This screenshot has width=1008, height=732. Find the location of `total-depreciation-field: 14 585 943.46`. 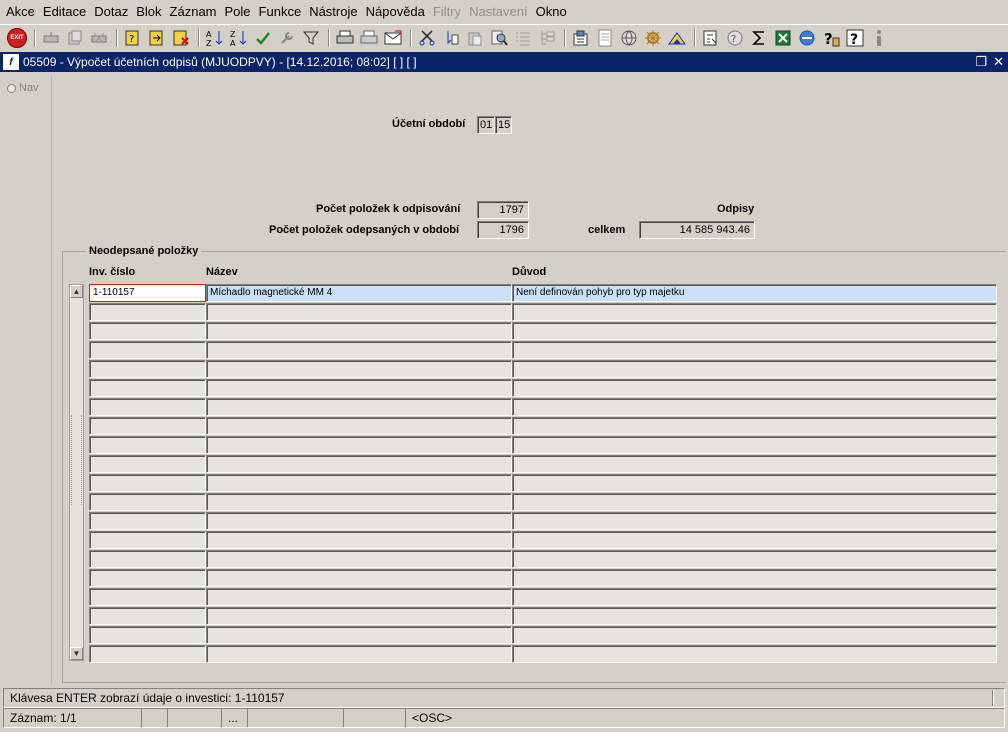

total-depreciation-field: 14 585 943.46 is located at coordinates (697, 230).